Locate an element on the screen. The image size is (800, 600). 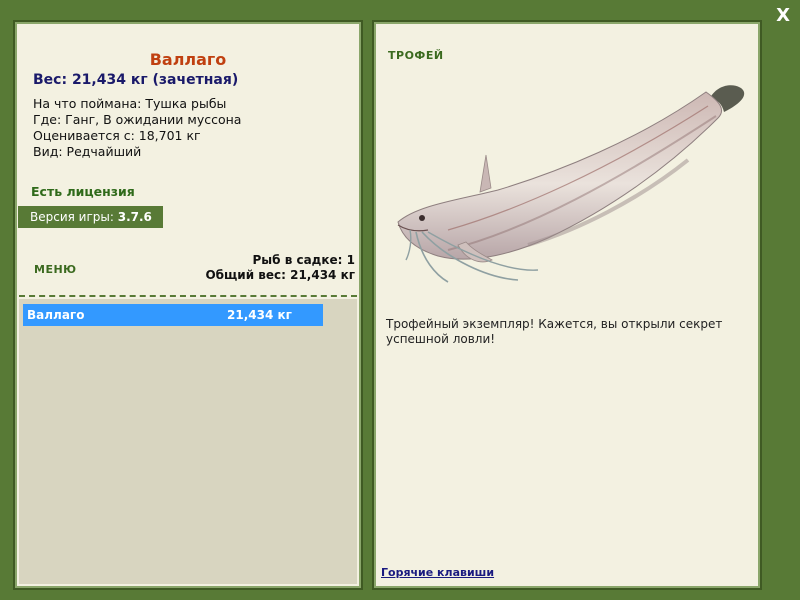
menu-button: МЕНЮ is located at coordinates (55, 269).